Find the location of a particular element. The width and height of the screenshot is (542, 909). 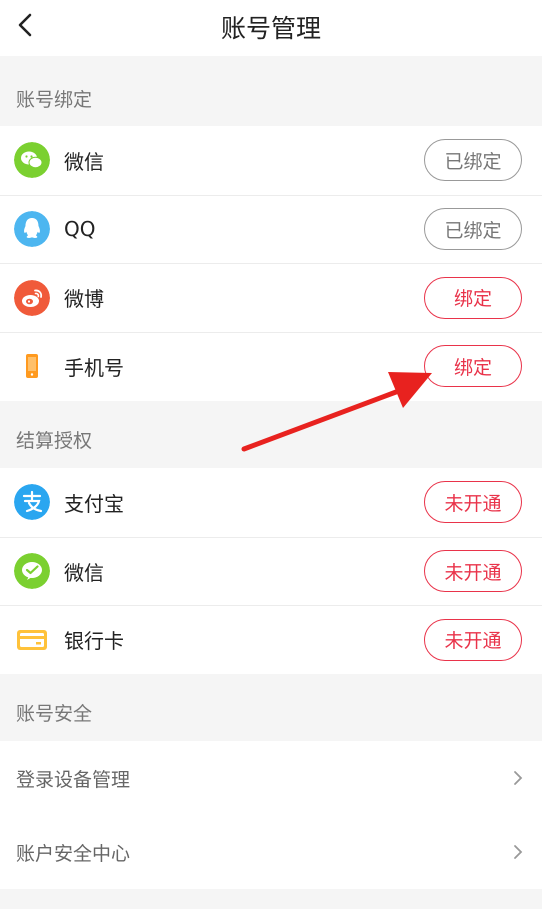

bound-button-qq: 已绑定 is located at coordinates (473, 229).